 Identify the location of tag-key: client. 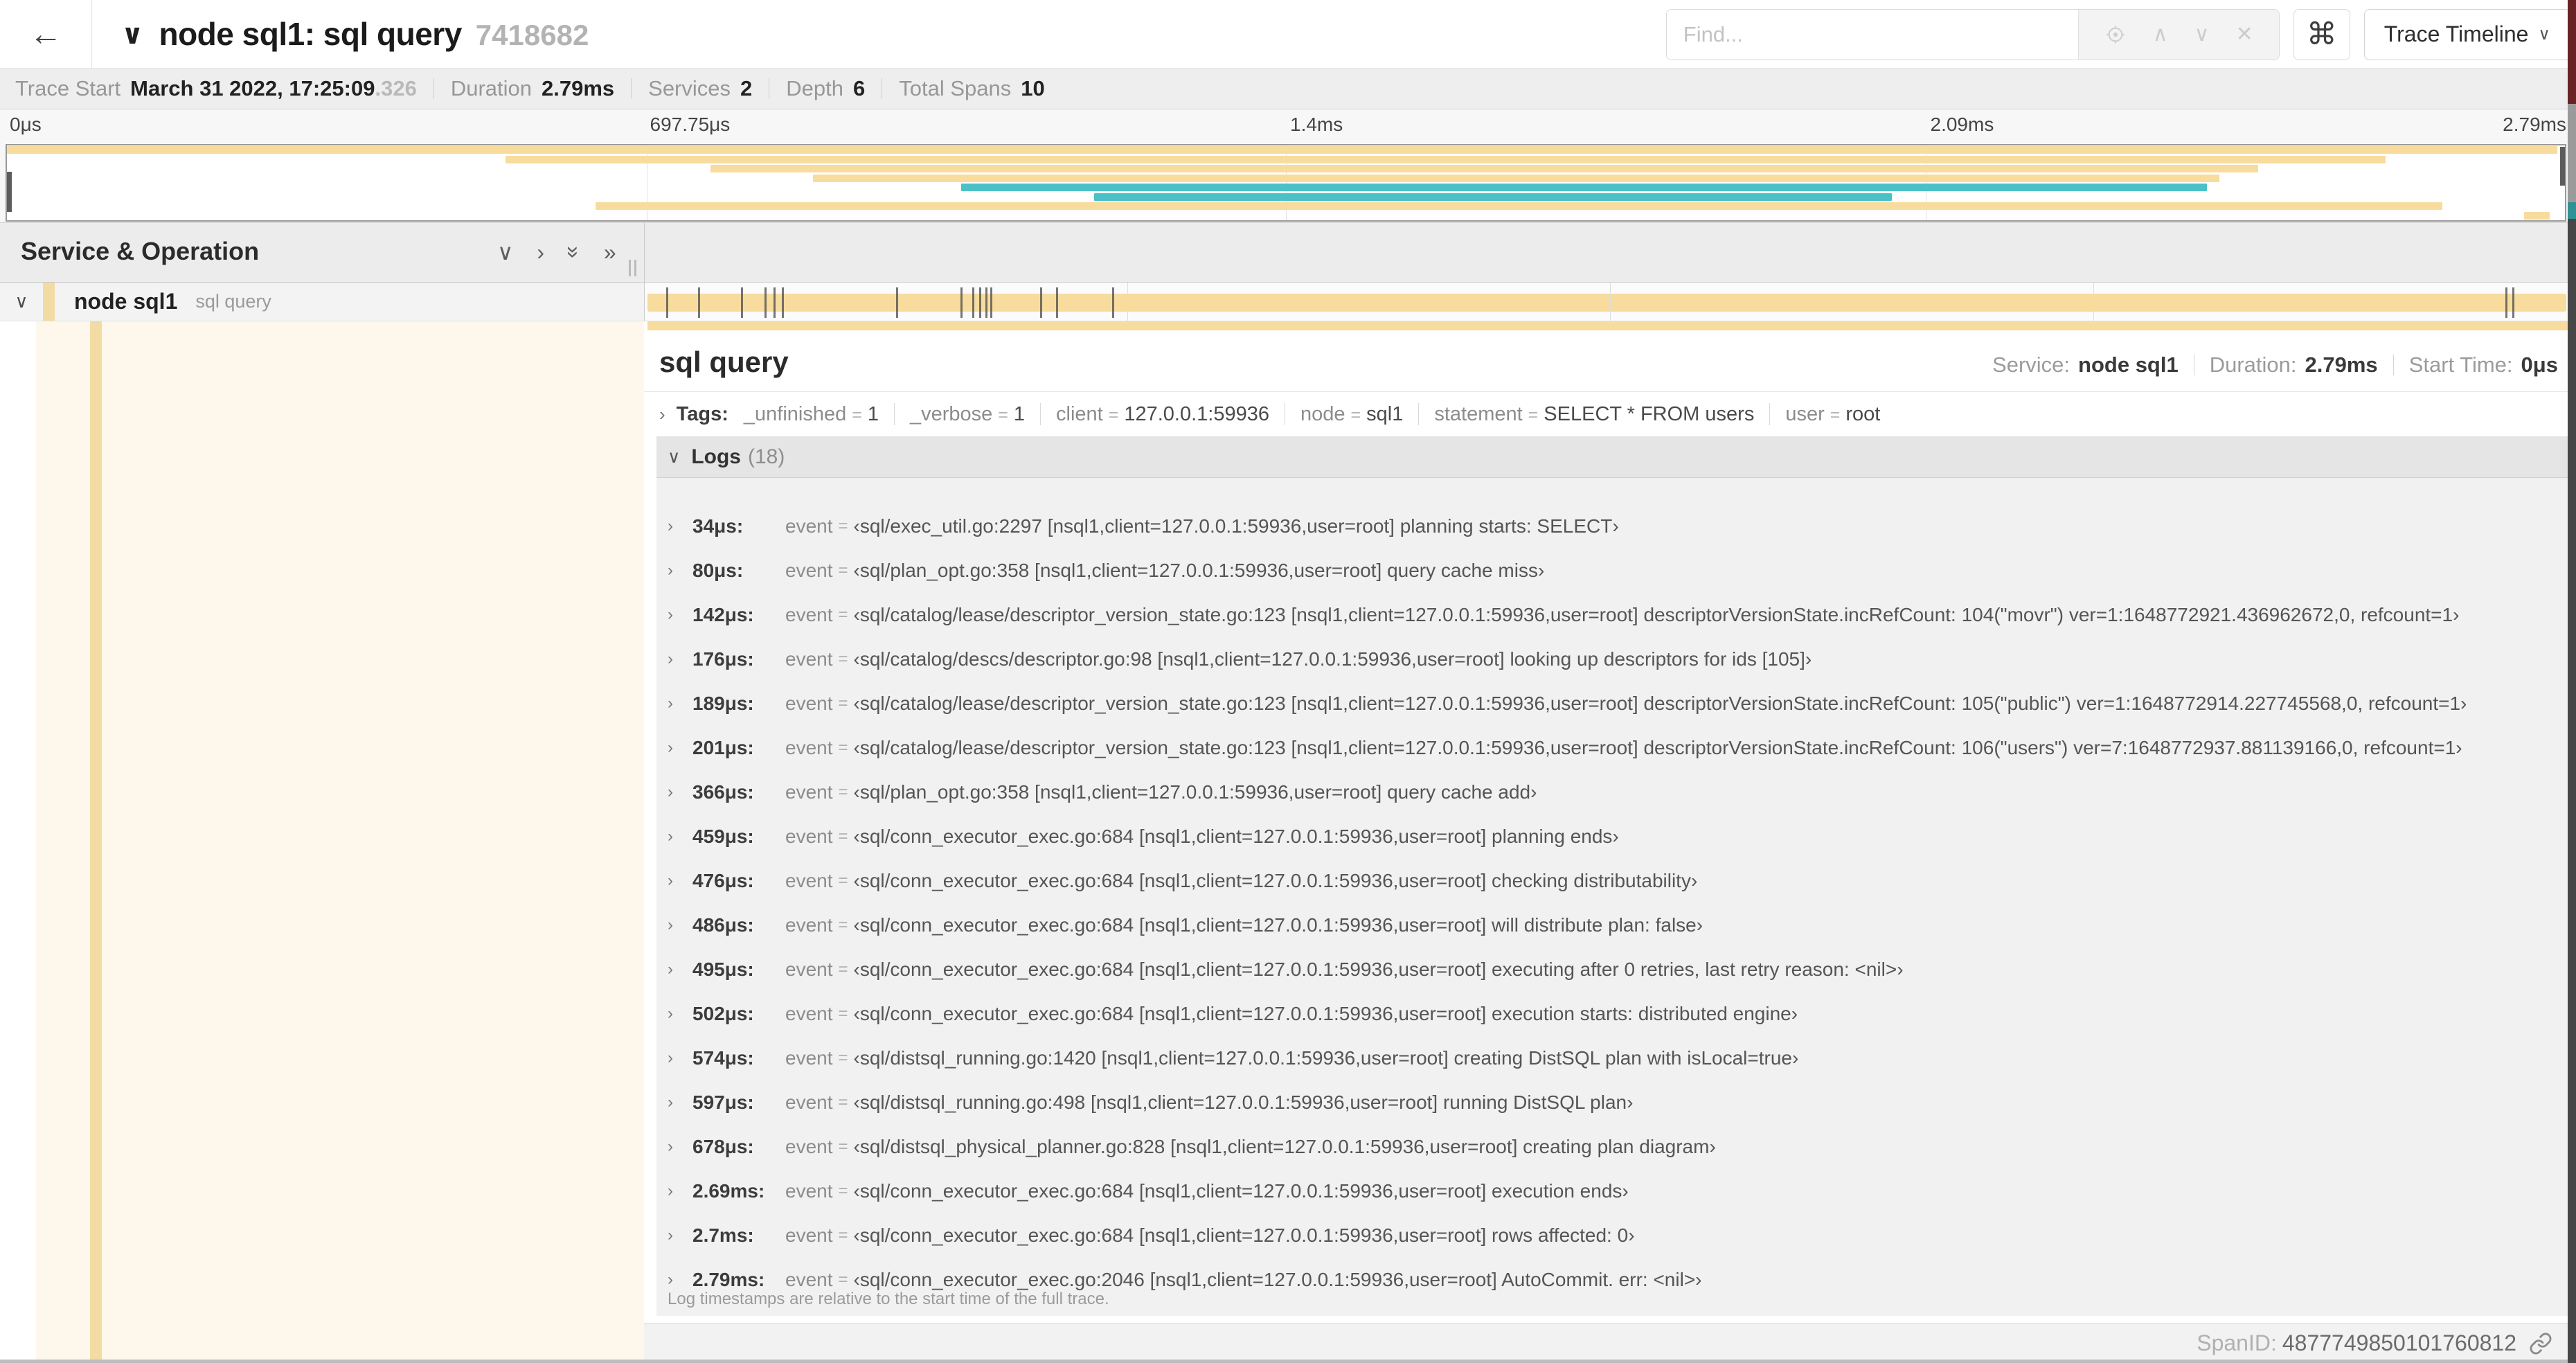
(1080, 413).